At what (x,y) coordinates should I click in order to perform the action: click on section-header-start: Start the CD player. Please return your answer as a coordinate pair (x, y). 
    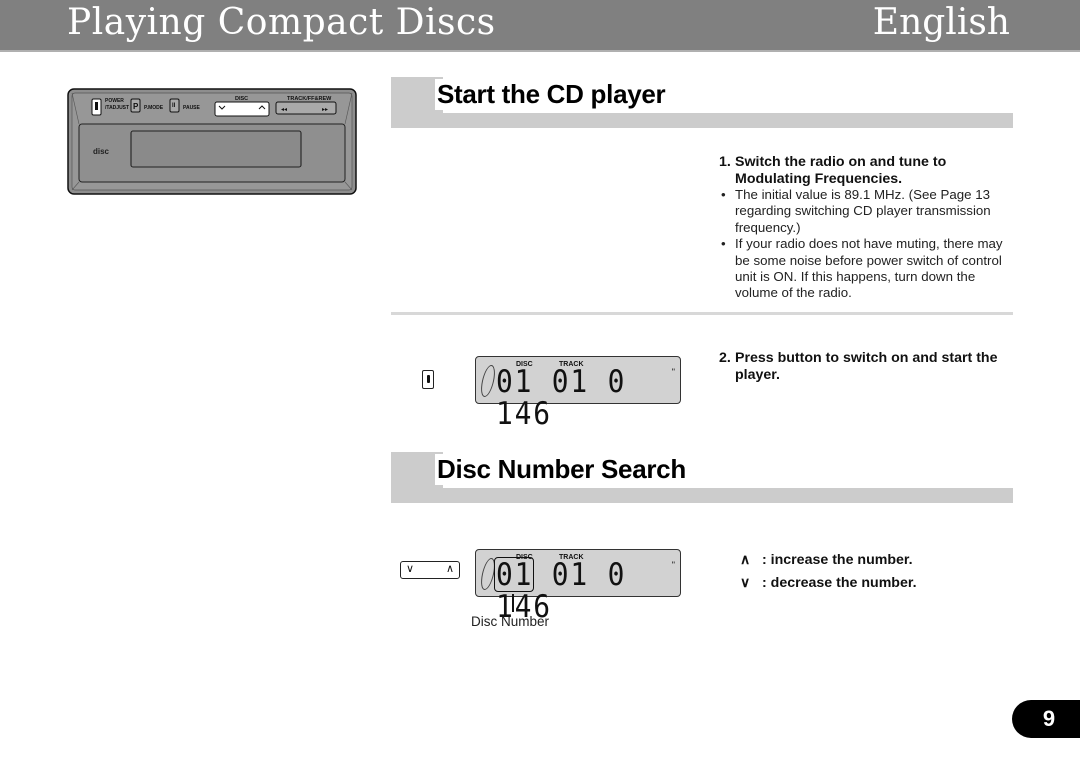
    Looking at the image, I should click on (702, 102).